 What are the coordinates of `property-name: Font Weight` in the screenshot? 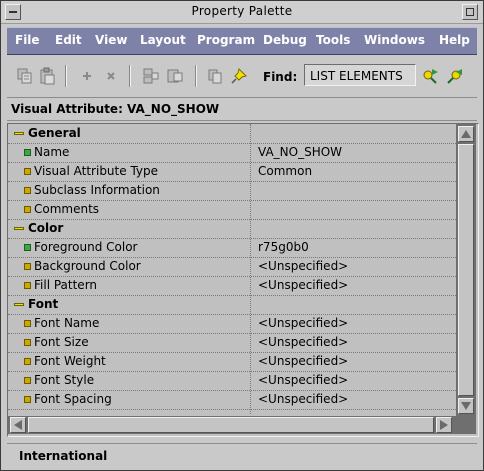 It's located at (70, 361).